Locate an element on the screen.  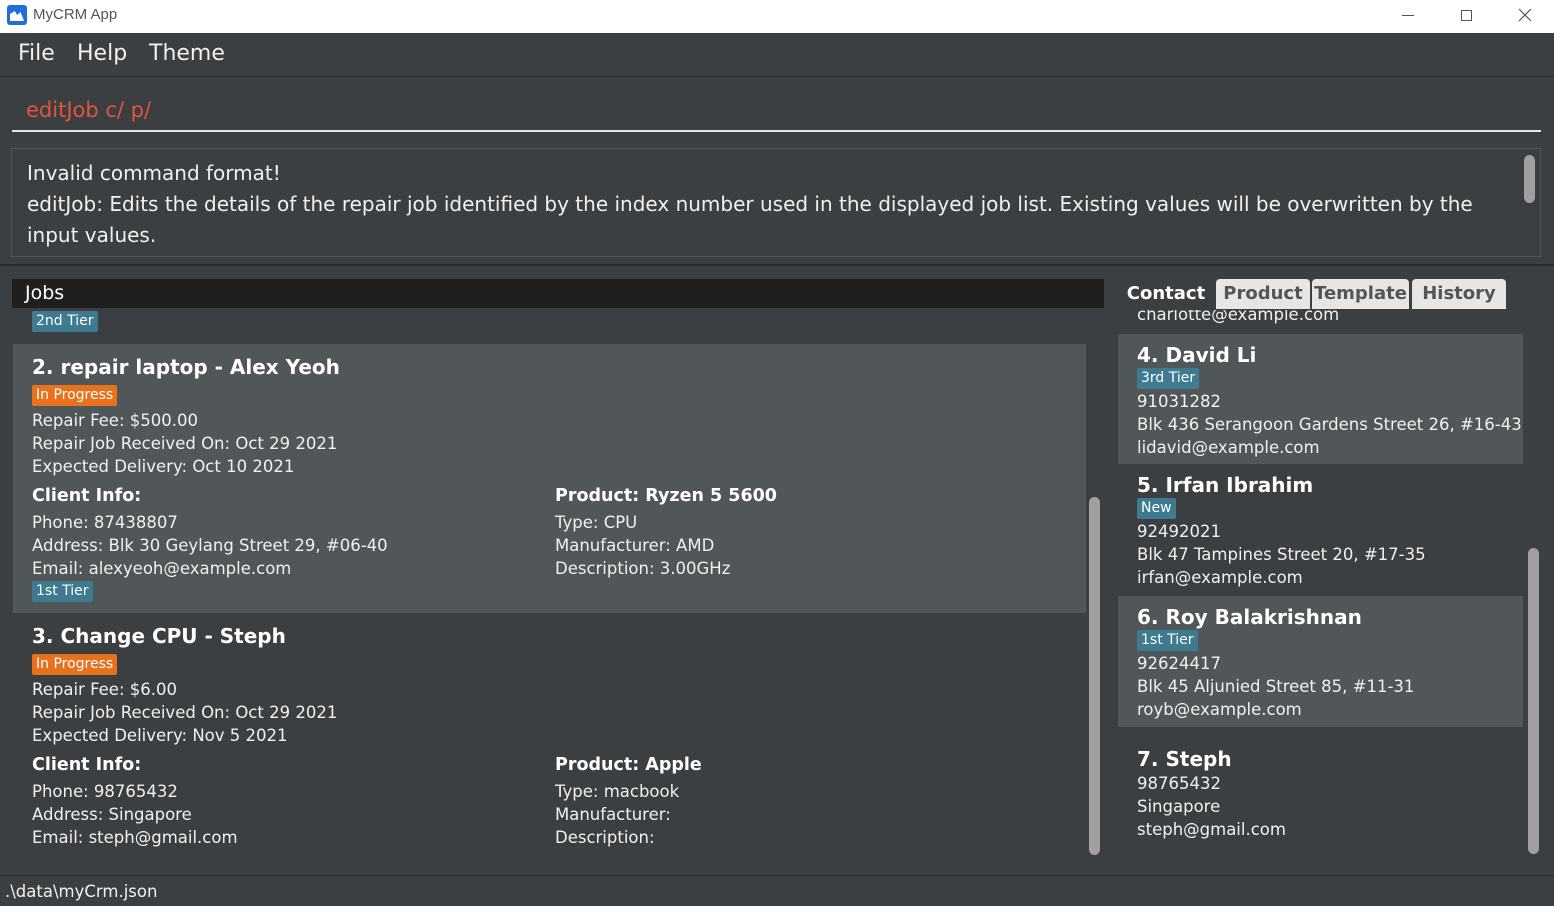
menu-file: File is located at coordinates (36, 53).